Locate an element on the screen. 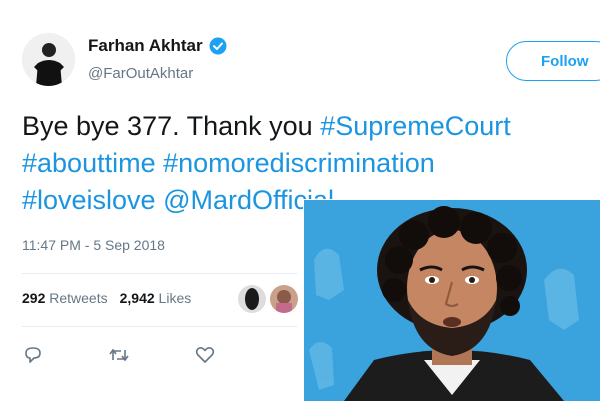 This screenshot has width=600, height=402. likes-label: Likes is located at coordinates (175, 298).